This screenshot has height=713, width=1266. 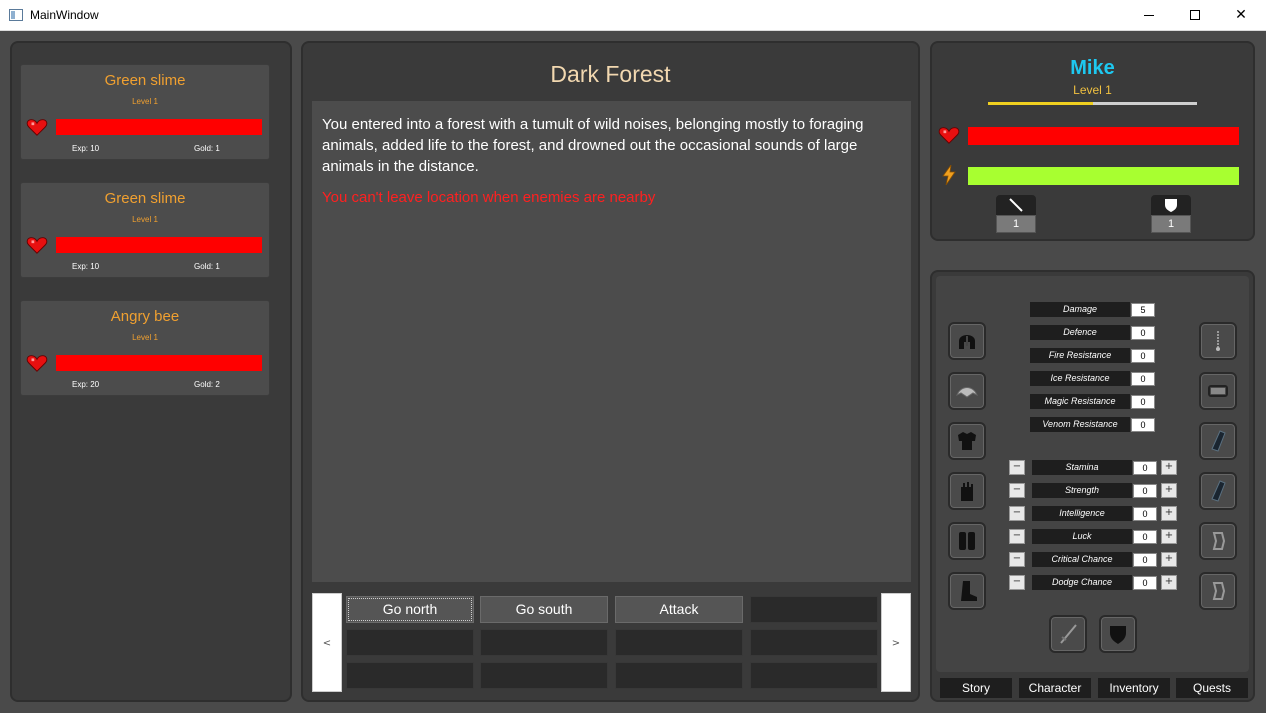 What do you see at coordinates (633, 15) in the screenshot?
I see `title-bar: MainWindow ✕` at bounding box center [633, 15].